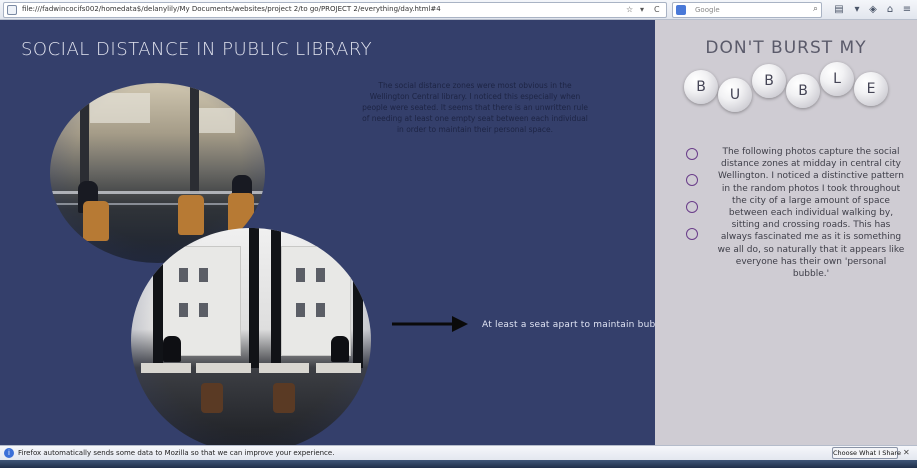 The height and width of the screenshot is (468, 917). What do you see at coordinates (9, 453) in the screenshot?
I see `info-icon: i` at bounding box center [9, 453].